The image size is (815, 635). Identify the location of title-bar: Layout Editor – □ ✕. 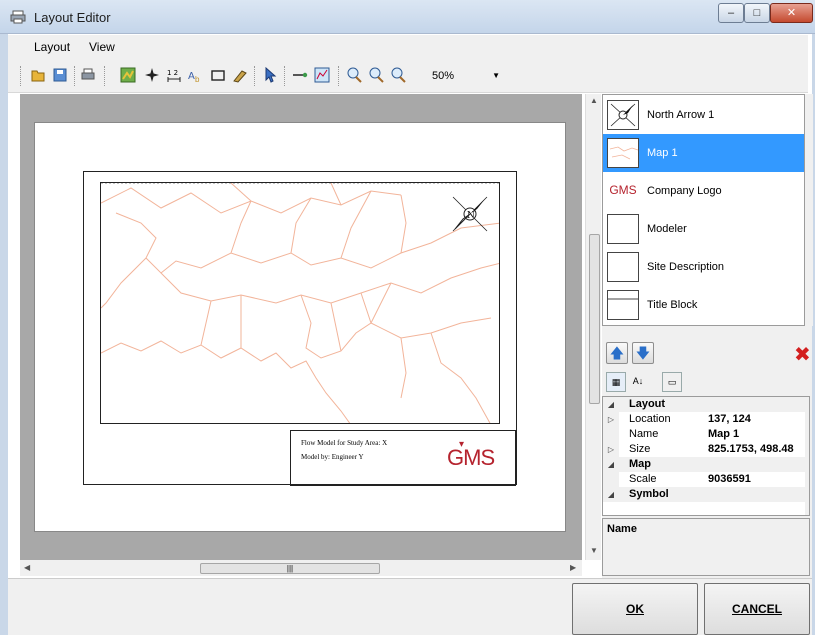
(407, 17).